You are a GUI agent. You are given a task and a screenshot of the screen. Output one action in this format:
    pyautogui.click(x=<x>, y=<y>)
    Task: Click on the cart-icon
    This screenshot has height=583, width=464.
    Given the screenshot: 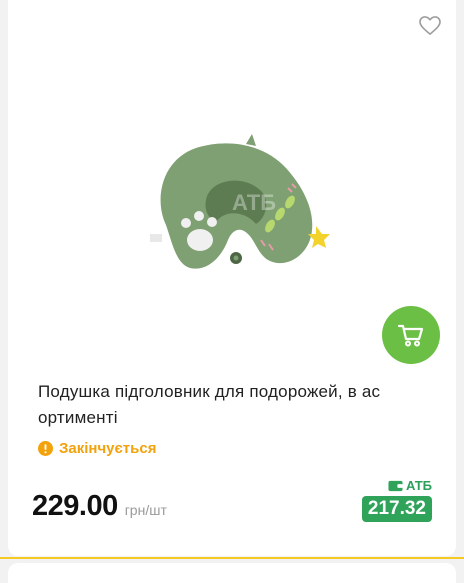 What is the action you would take?
    pyautogui.click(x=410, y=335)
    